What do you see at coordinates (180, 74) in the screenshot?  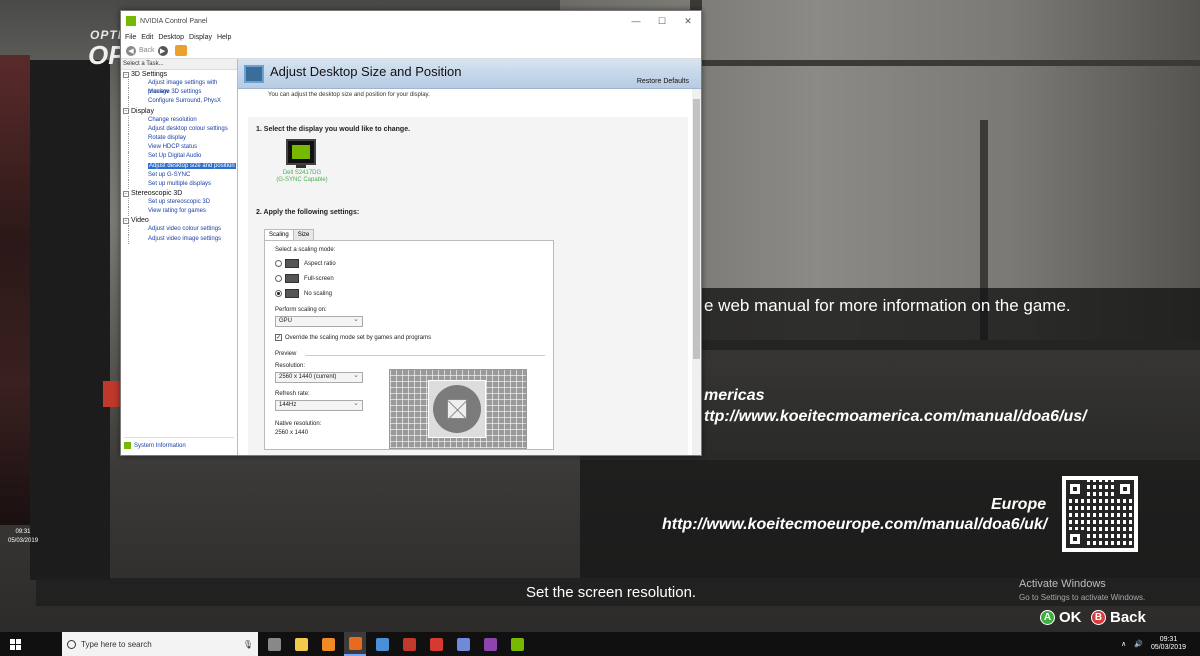 I see `category-3d-settings: −3D Settings` at bounding box center [180, 74].